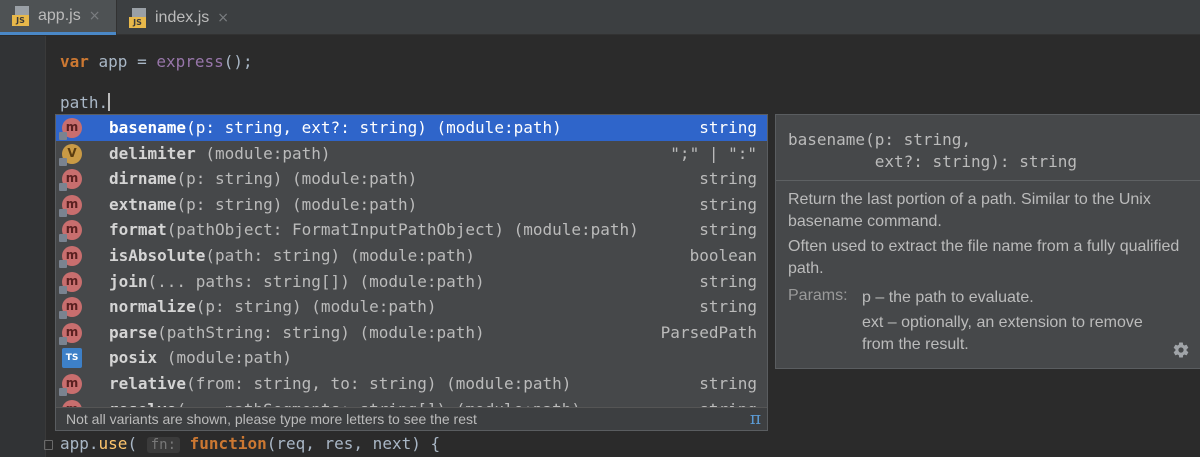 The image size is (1200, 457). I want to click on completion-item: m dirname(p: string) (module:path) string, so click(411, 179).